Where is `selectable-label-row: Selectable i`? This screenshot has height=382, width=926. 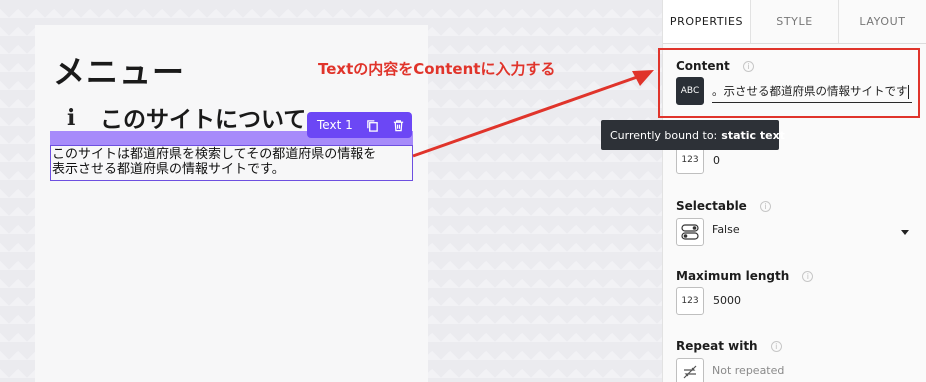 selectable-label-row: Selectable i is located at coordinates (723, 204).